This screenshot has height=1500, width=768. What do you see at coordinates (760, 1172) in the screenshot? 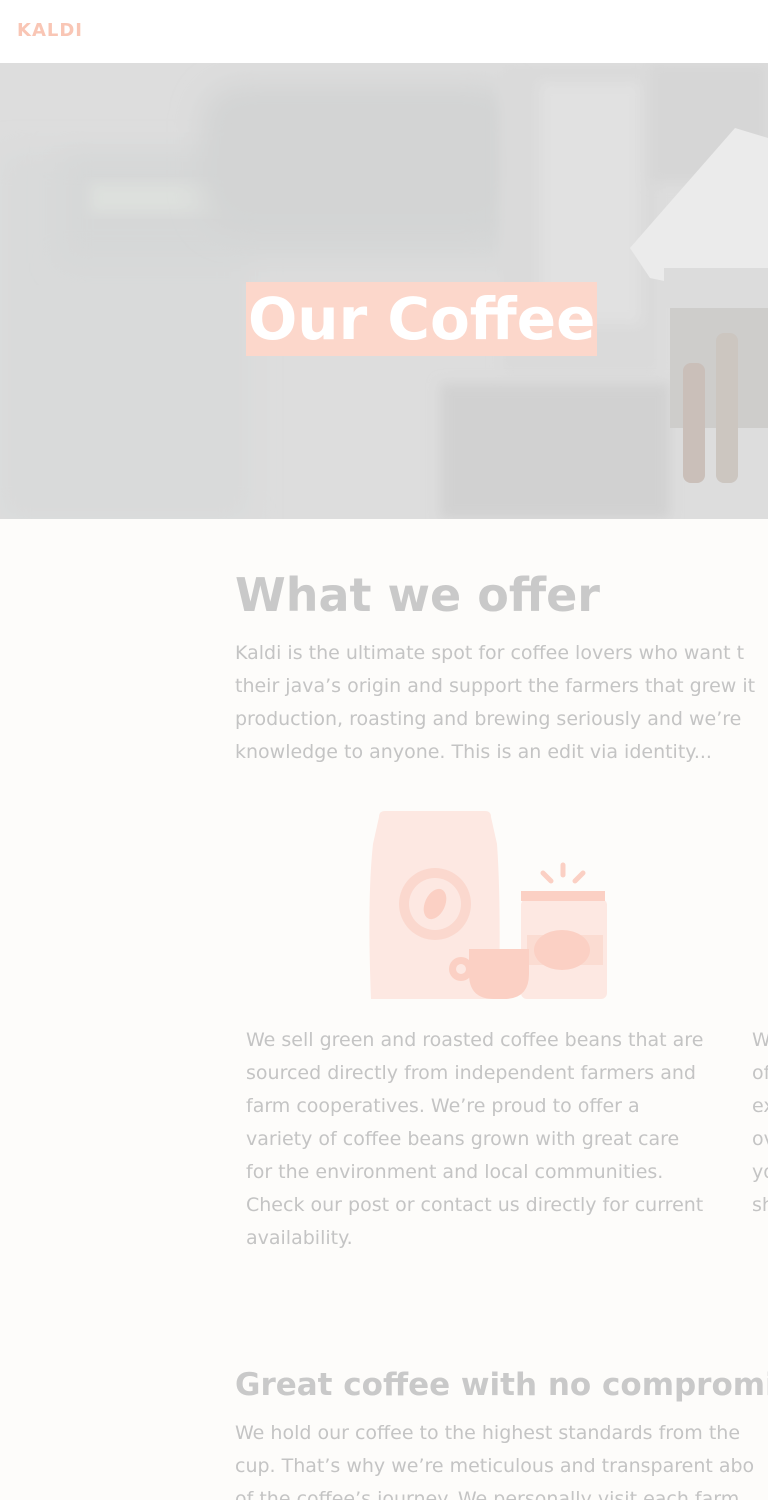
I see `feature-line: yo` at bounding box center [760, 1172].